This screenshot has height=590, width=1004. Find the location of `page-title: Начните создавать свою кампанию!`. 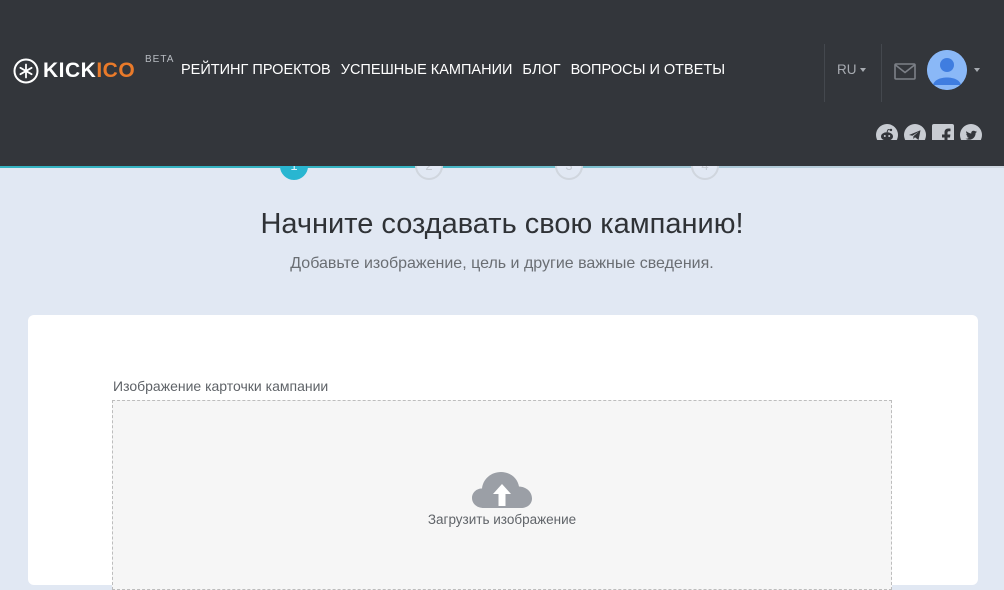

page-title: Начните создавать свою кампанию! is located at coordinates (502, 224).